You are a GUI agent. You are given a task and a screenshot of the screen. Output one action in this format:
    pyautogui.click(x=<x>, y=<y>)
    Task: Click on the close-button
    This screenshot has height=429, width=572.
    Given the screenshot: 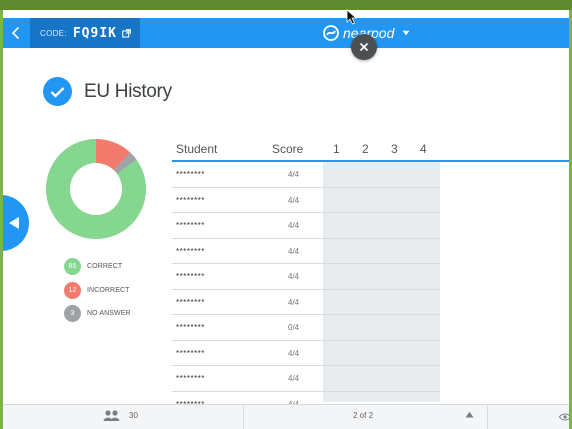 What is the action you would take?
    pyautogui.click(x=364, y=47)
    